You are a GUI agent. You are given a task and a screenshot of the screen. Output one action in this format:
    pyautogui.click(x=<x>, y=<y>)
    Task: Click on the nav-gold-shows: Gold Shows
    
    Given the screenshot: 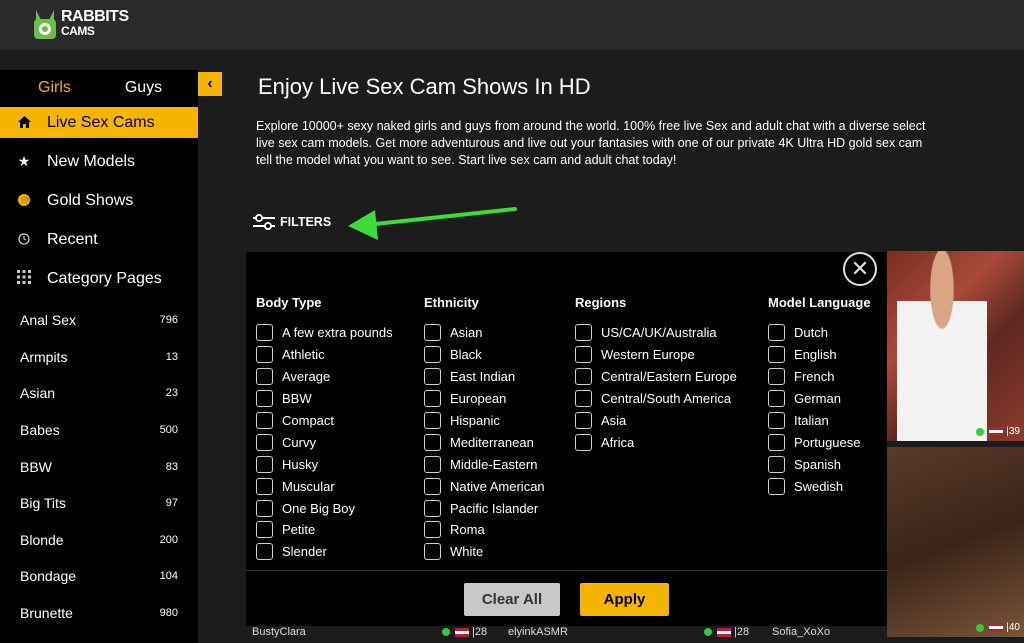 What is the action you would take?
    pyautogui.click(x=99, y=200)
    